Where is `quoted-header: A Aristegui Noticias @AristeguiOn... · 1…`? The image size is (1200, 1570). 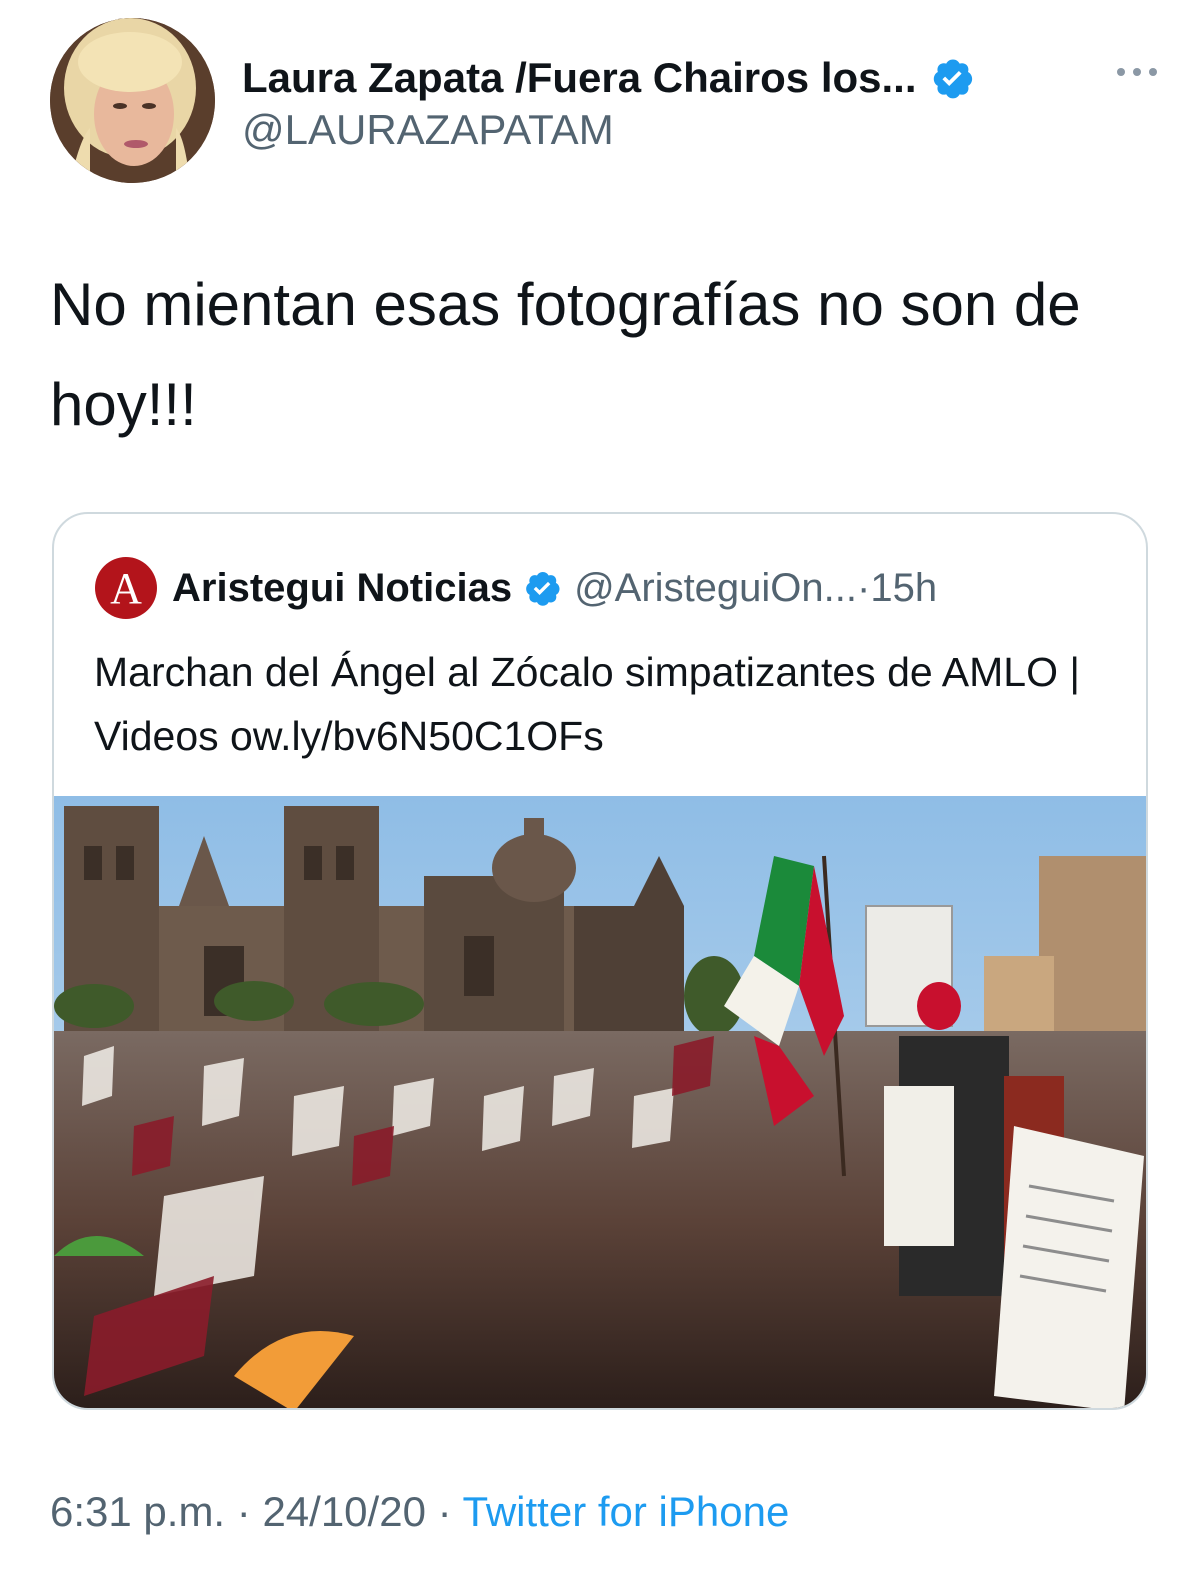
quoted-header: A Aristegui Noticias @AristeguiOn... · 1… is located at coordinates (516, 588).